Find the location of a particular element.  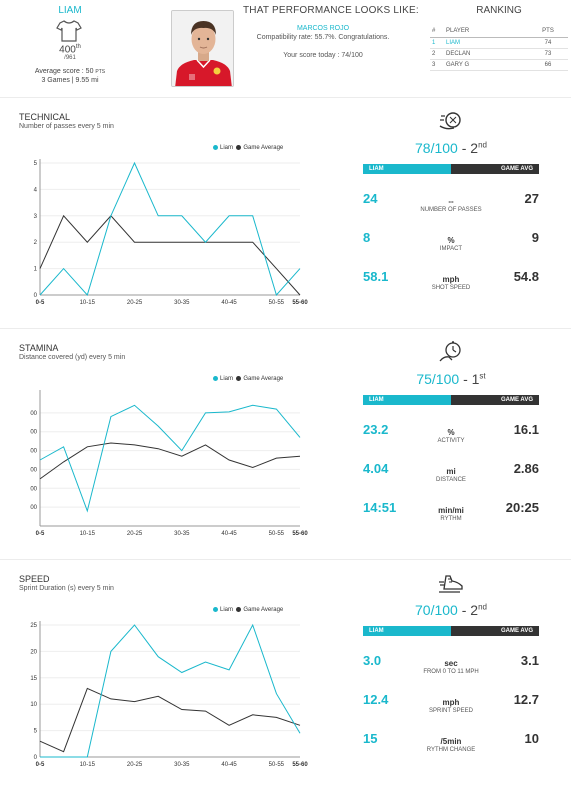

ranking-header-pts: PTS is located at coordinates (548, 32).